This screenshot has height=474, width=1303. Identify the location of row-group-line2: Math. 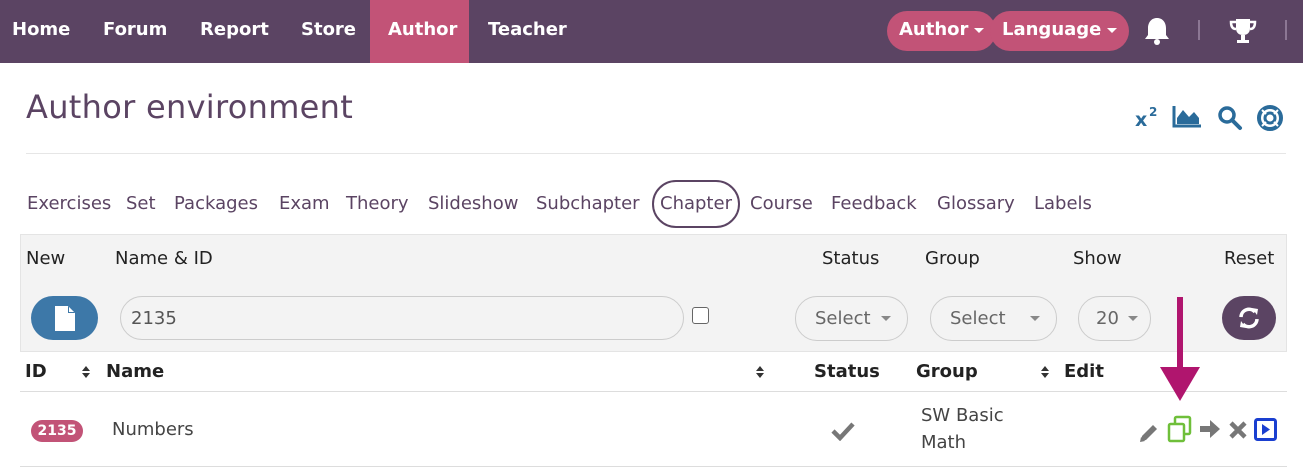
(944, 442).